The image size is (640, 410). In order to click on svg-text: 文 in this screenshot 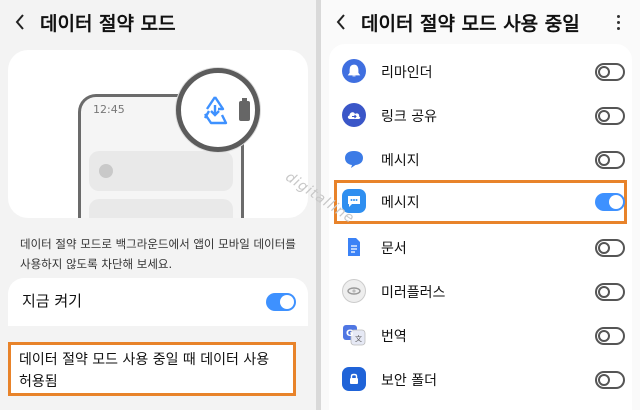, I will do `click(358, 338)`.